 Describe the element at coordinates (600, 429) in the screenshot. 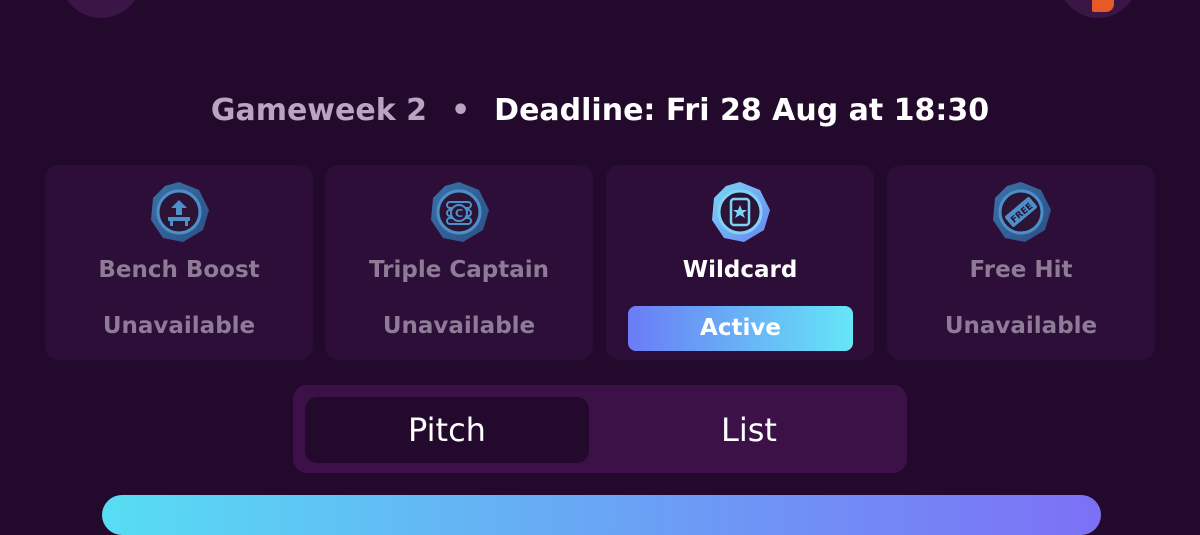

I see `view-toggle: Pitch List` at that location.